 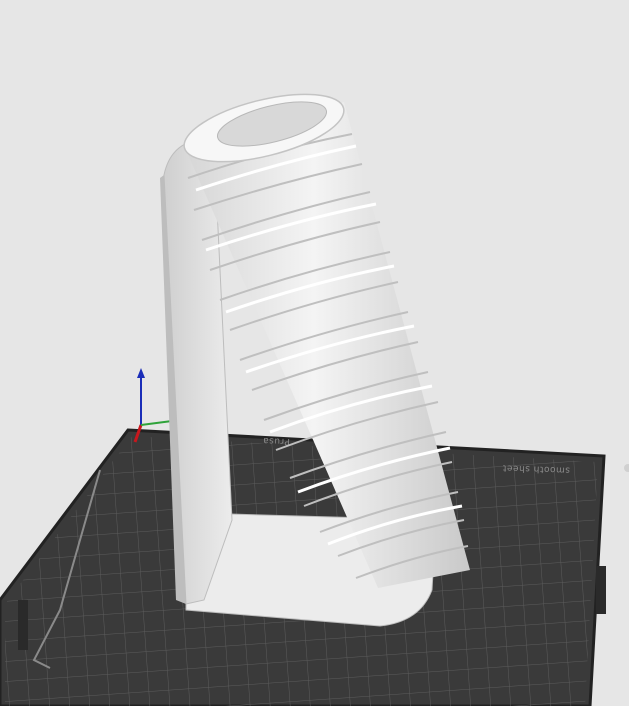 I want to click on y-axis, so click(x=156, y=423).